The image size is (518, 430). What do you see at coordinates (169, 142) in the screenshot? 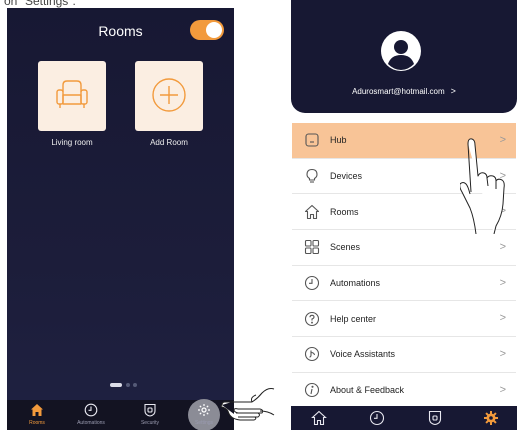
I see `room-label-add-room: Add Room` at bounding box center [169, 142].